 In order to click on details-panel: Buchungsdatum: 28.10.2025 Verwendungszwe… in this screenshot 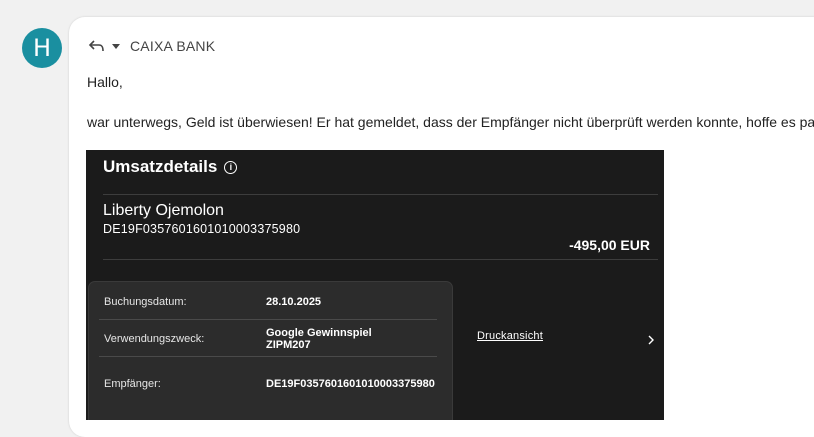, I will do `click(270, 351)`.